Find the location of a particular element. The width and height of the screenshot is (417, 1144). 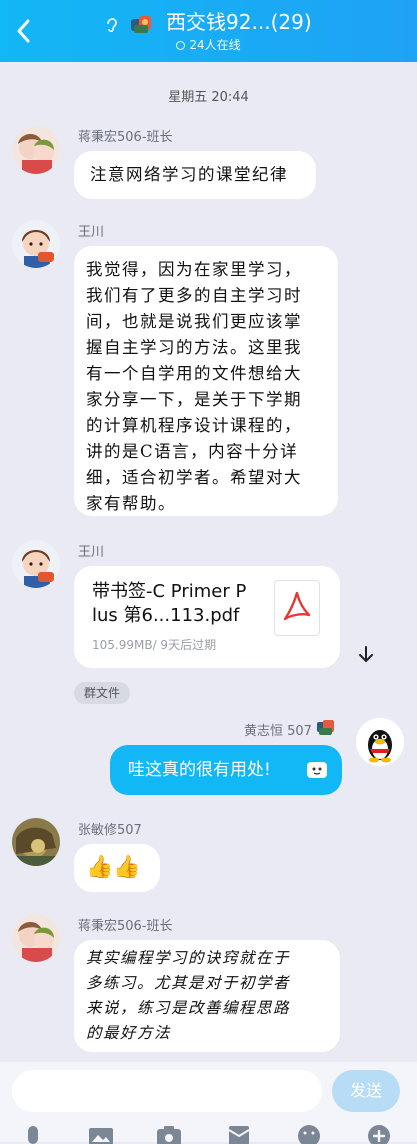

message-bubble: 哇这真的很有用处! is located at coordinates (226, 770).